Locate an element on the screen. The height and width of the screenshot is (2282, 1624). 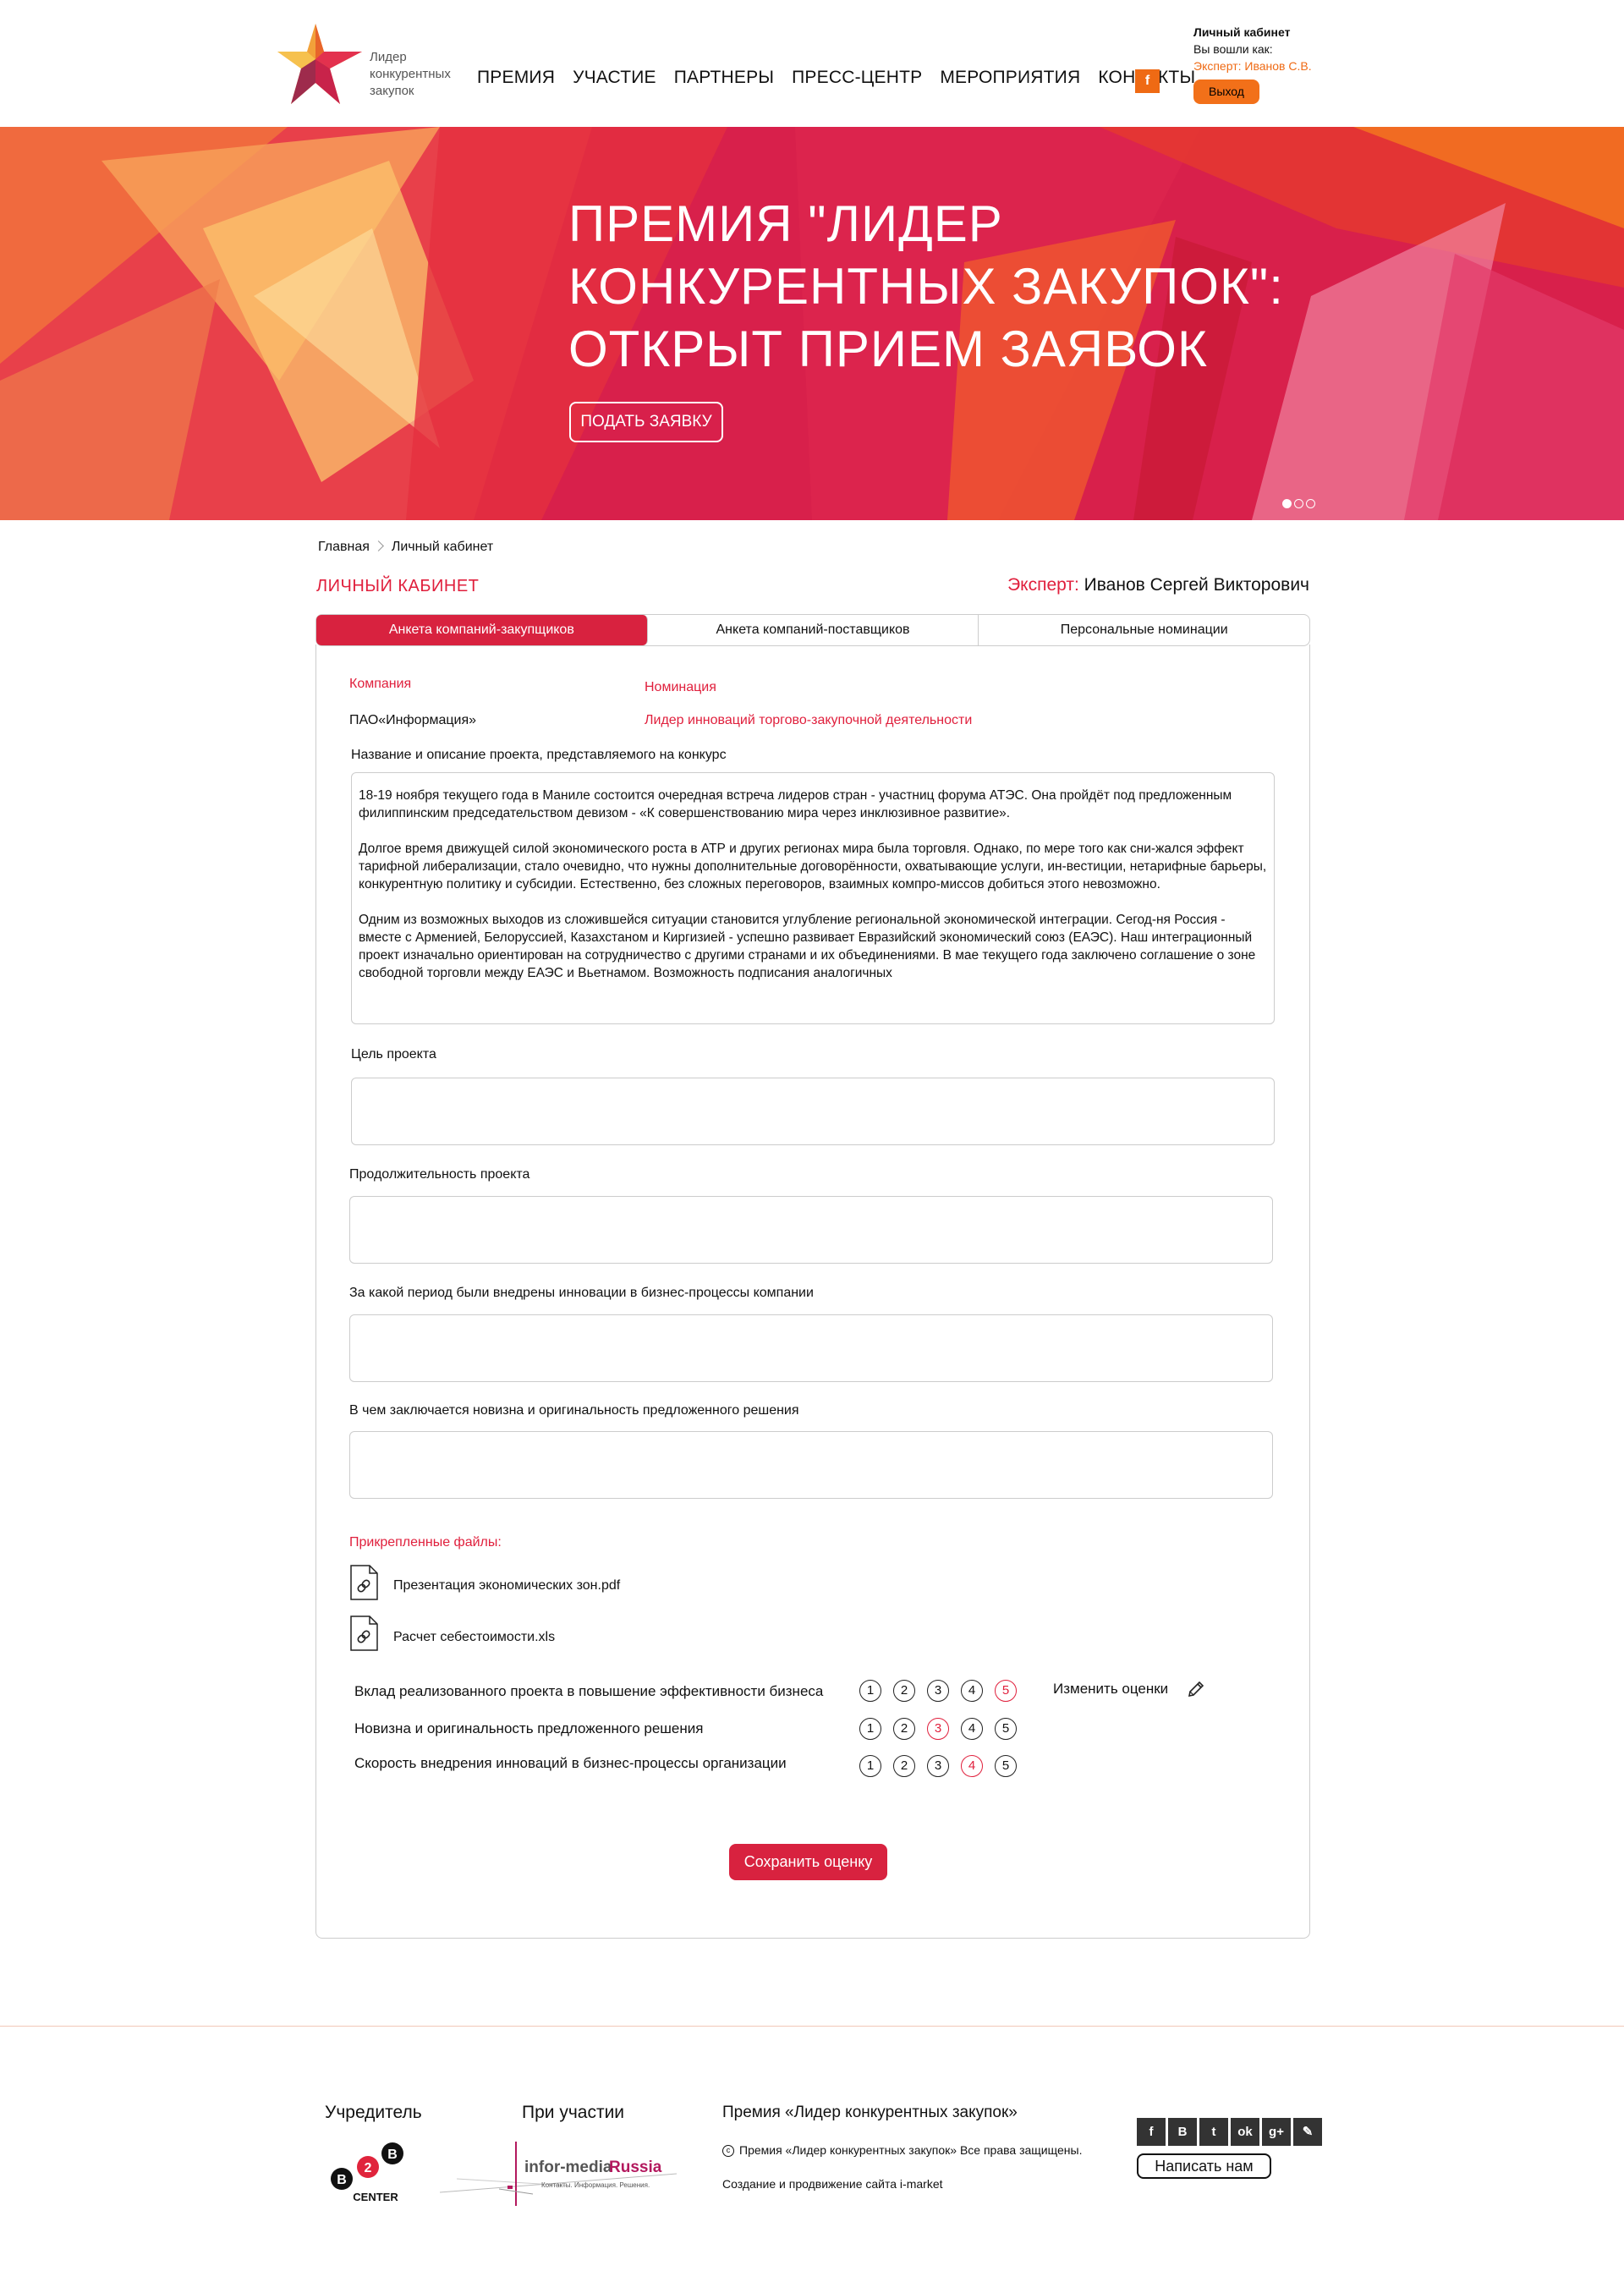
submit-application-button: ПОДАТЬ ЗАЯВКУ is located at coordinates (646, 422).